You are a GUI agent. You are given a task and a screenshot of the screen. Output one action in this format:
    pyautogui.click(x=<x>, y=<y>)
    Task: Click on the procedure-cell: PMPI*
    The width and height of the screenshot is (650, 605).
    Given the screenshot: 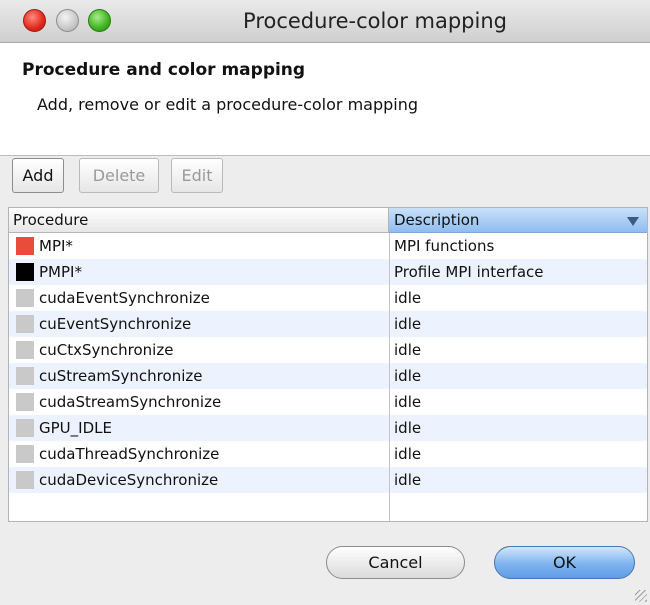 What is the action you would take?
    pyautogui.click(x=60, y=272)
    